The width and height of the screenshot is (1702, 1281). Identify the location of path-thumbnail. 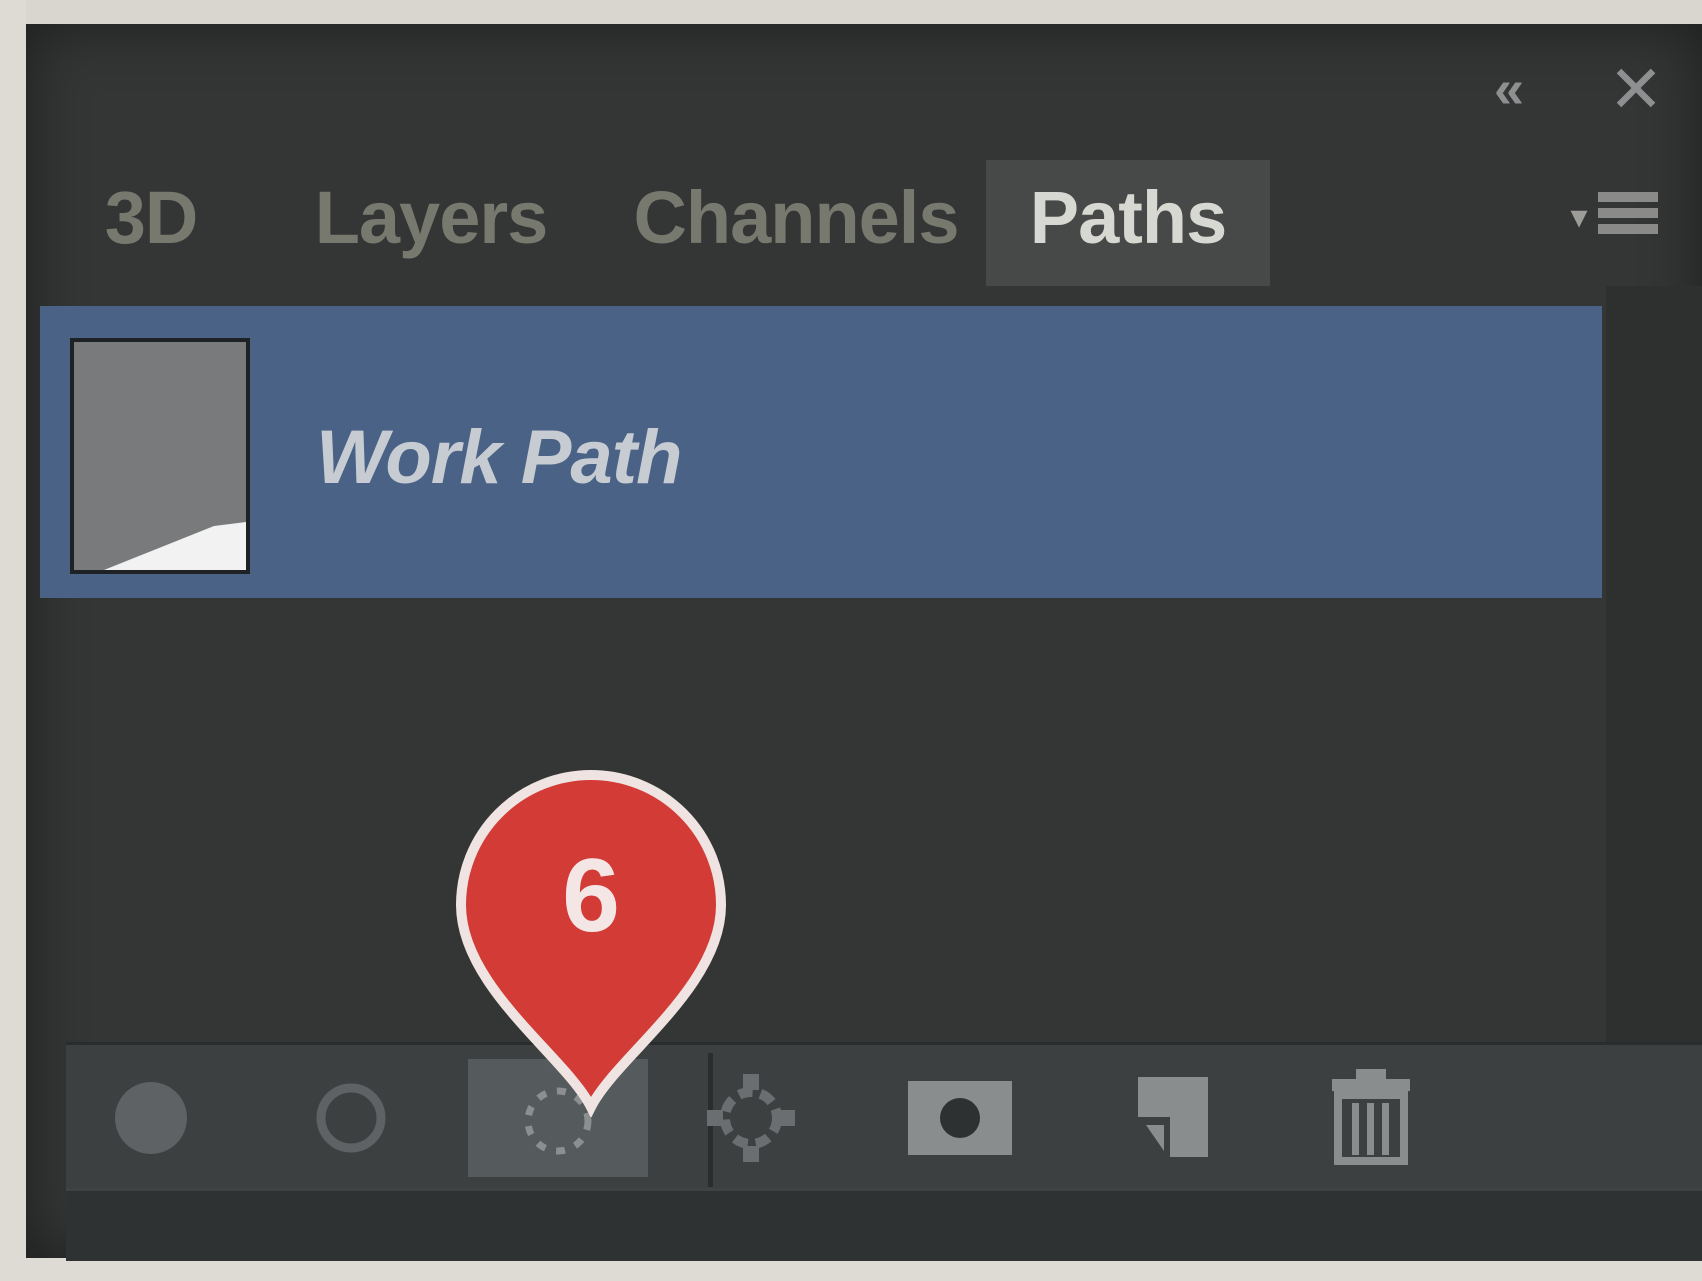
(160, 456).